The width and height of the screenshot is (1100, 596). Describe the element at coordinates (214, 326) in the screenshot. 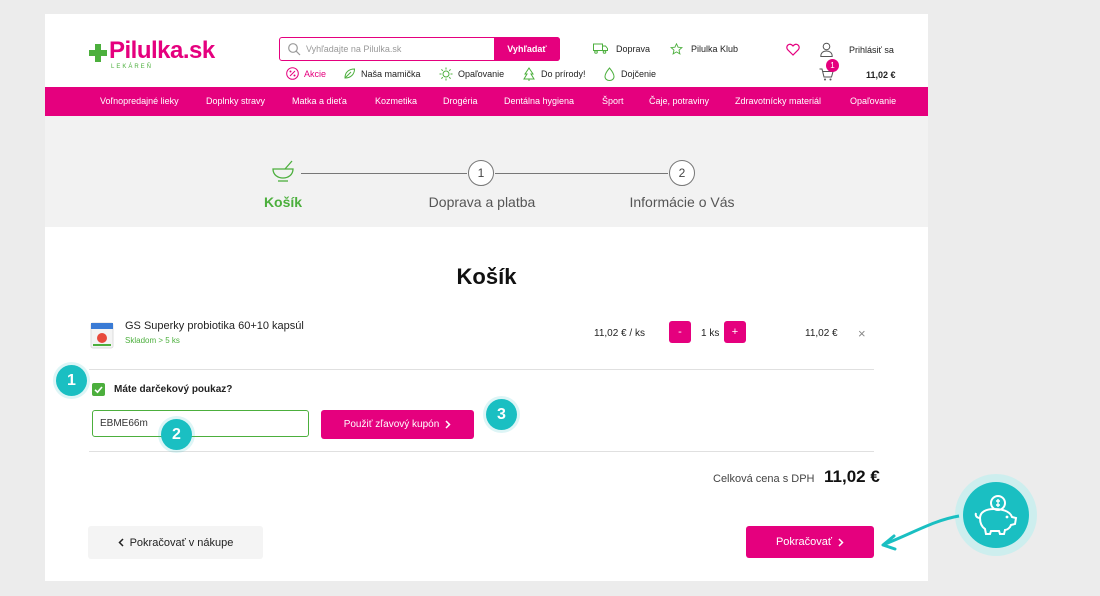

I see `product-name: GS Superky probiotika 60+10 kapsúl` at that location.